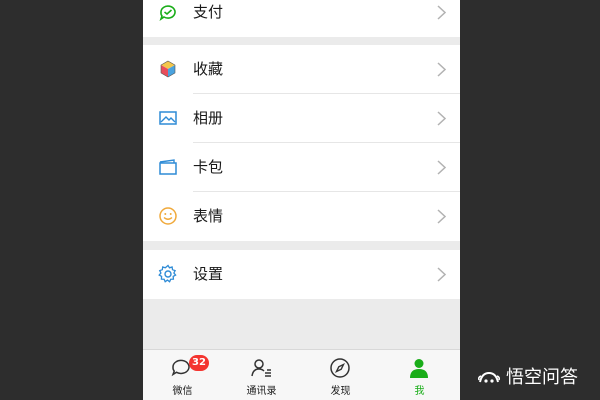 This screenshot has width=600, height=400. I want to click on tab-contacts: 通讯录, so click(261, 375).